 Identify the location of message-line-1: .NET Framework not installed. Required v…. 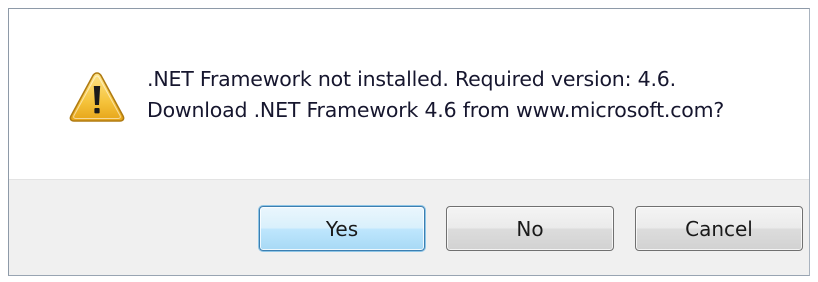
(411, 79).